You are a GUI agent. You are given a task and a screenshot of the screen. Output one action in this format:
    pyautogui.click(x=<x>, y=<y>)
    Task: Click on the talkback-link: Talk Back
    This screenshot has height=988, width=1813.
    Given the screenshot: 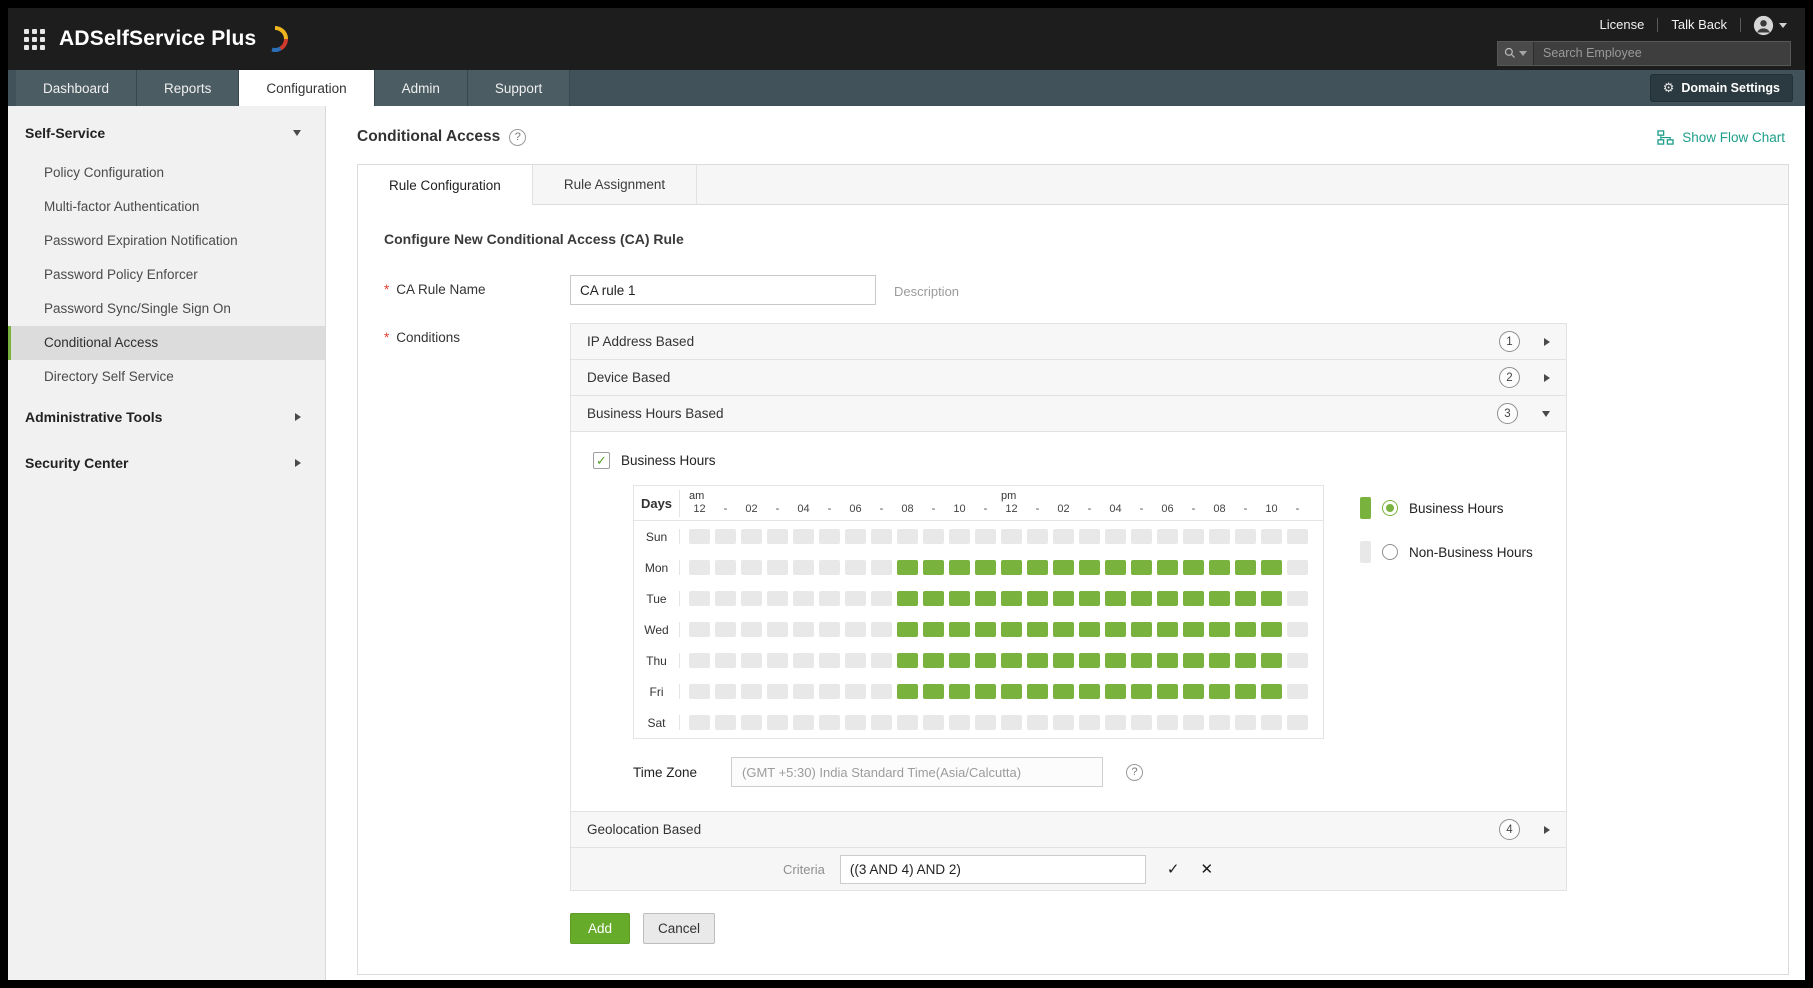 What is the action you would take?
    pyautogui.click(x=1699, y=25)
    